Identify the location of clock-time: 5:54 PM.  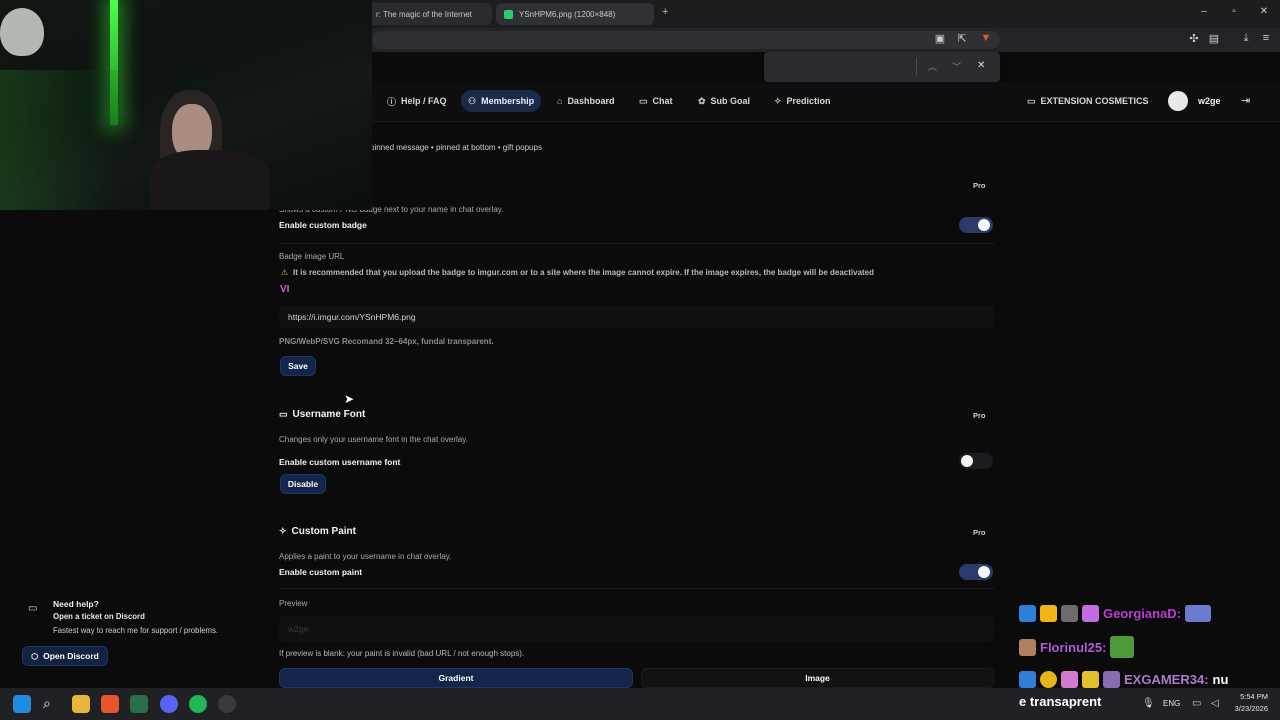
(1249, 696).